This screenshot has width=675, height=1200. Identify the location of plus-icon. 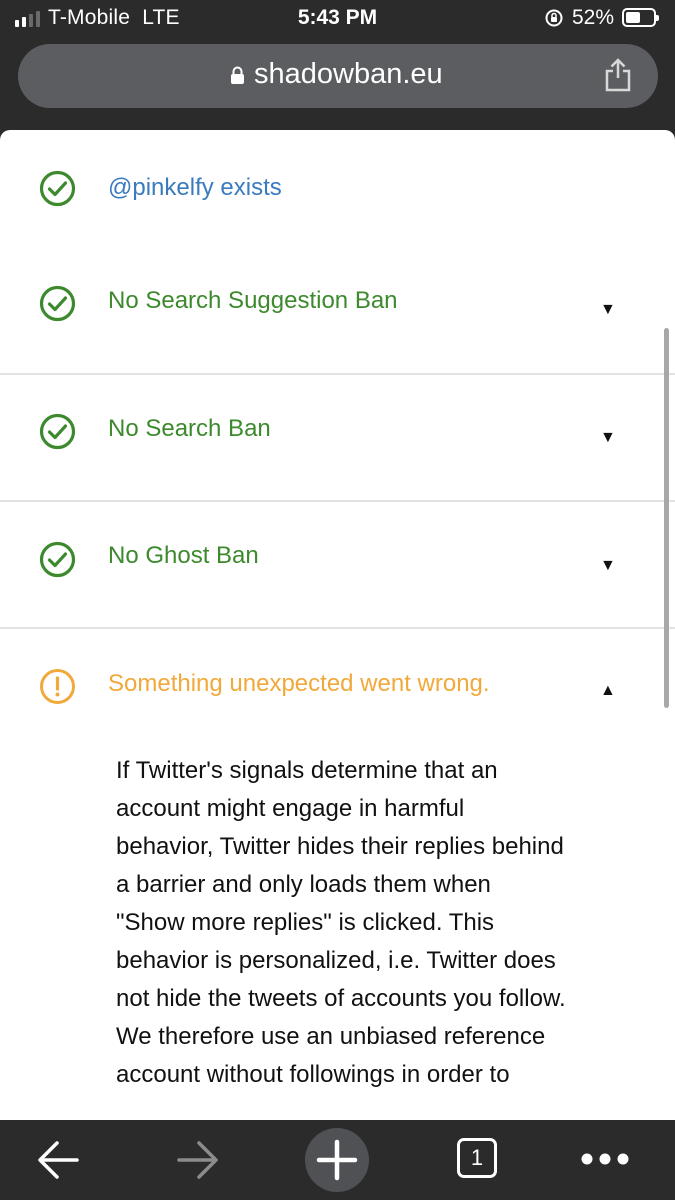
(337, 1160).